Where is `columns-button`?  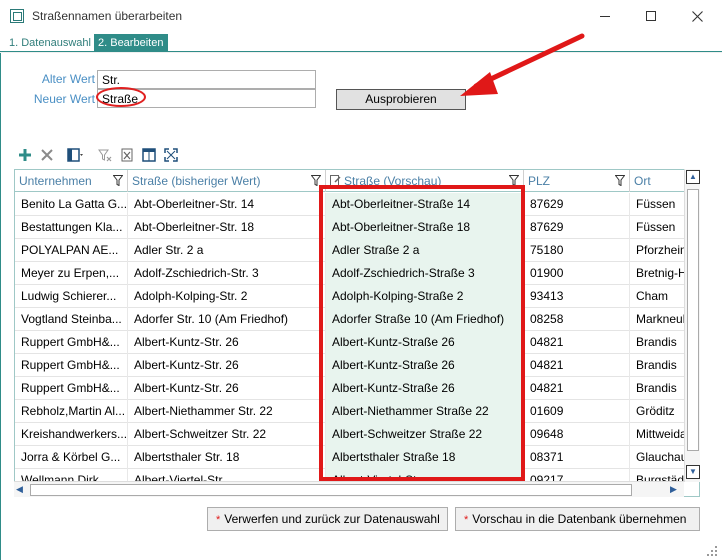
columns-button is located at coordinates (75, 155).